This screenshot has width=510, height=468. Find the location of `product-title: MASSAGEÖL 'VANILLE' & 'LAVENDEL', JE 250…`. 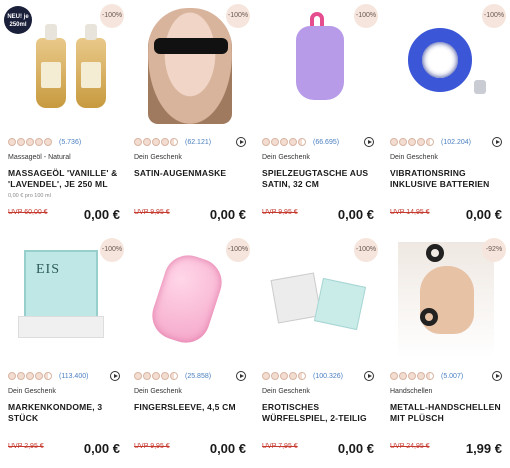

product-title: MASSAGEÖL 'VANILLE' & 'LAVENDEL', JE 250… is located at coordinates (65, 179).